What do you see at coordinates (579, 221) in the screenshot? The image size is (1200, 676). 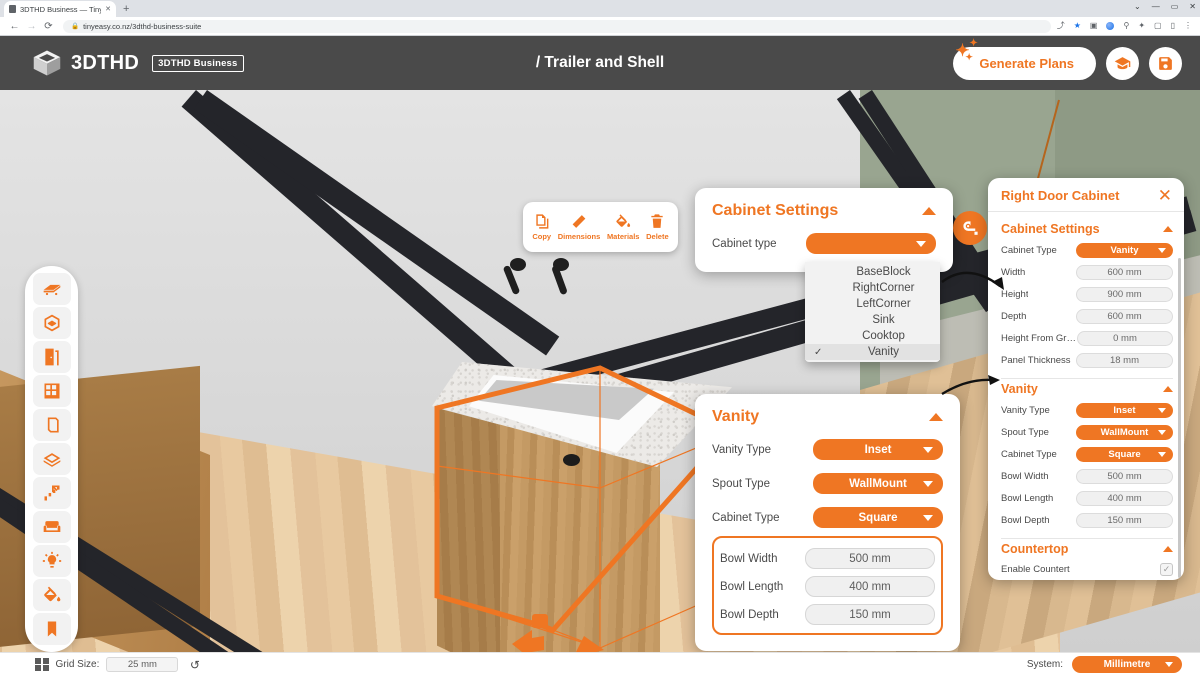 I see `ruler-icon` at bounding box center [579, 221].